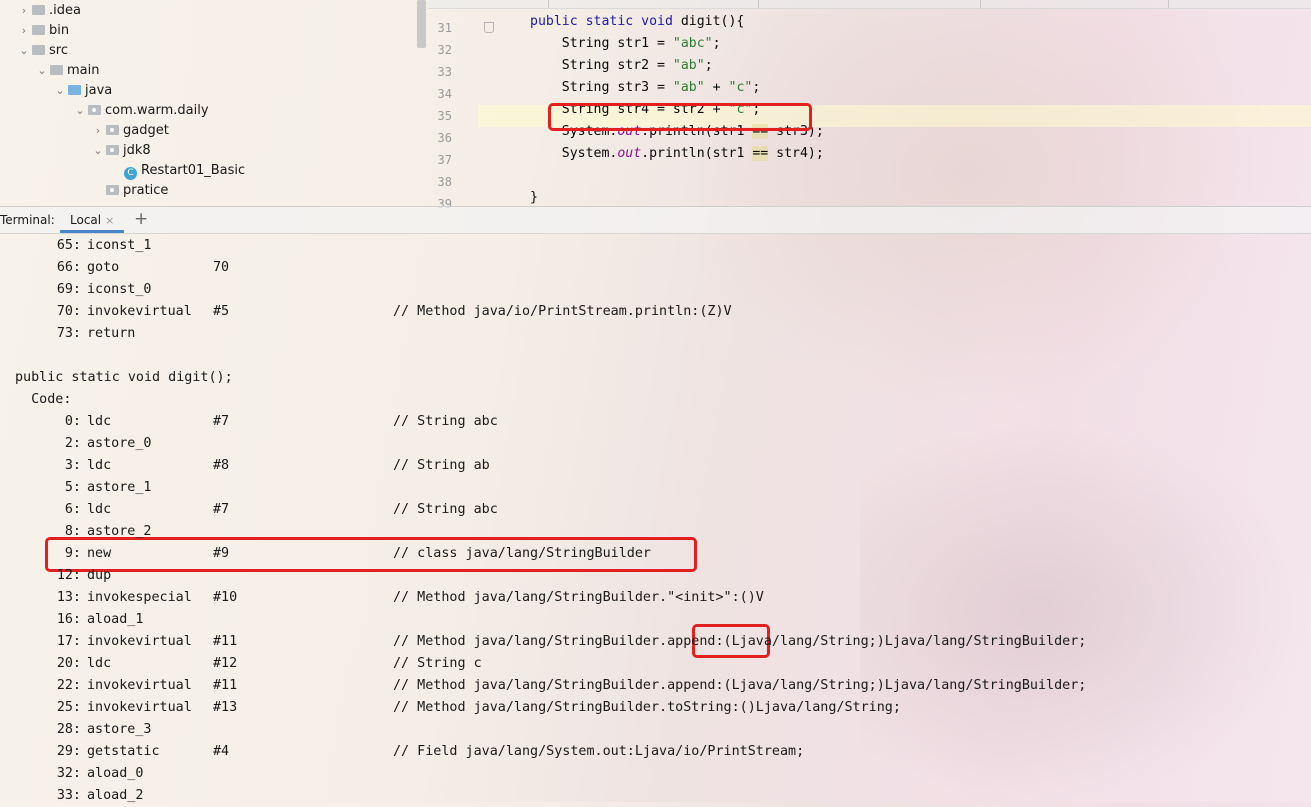 Image resolution: width=1311 pixels, height=807 pixels. What do you see at coordinates (119, 531) in the screenshot?
I see `bytecode-opcode: astore_2` at bounding box center [119, 531].